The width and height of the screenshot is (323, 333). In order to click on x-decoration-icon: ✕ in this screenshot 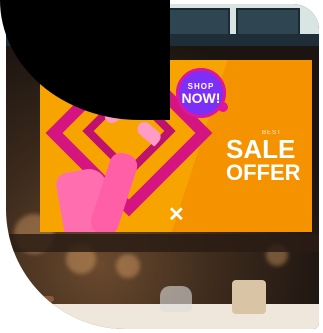, I will do `click(176, 215)`.